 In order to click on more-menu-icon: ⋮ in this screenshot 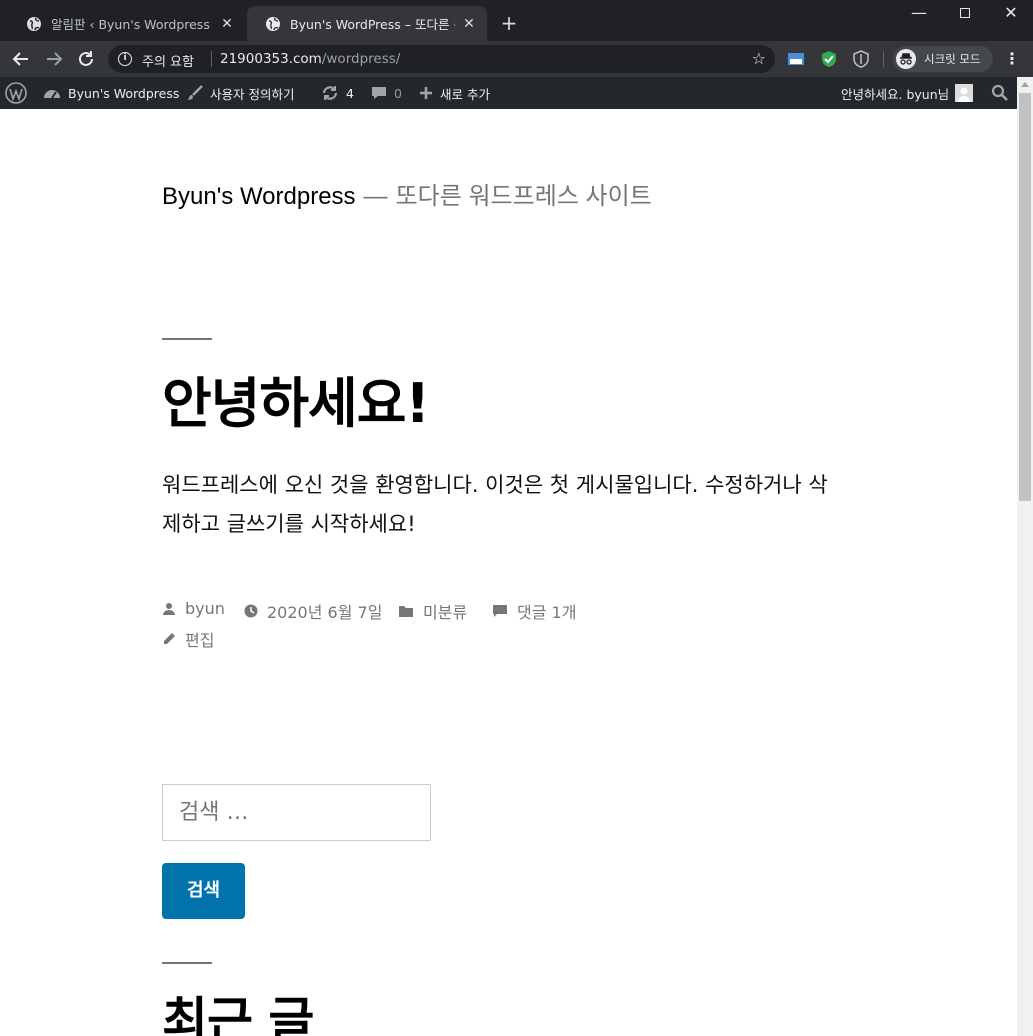, I will do `click(1012, 59)`.